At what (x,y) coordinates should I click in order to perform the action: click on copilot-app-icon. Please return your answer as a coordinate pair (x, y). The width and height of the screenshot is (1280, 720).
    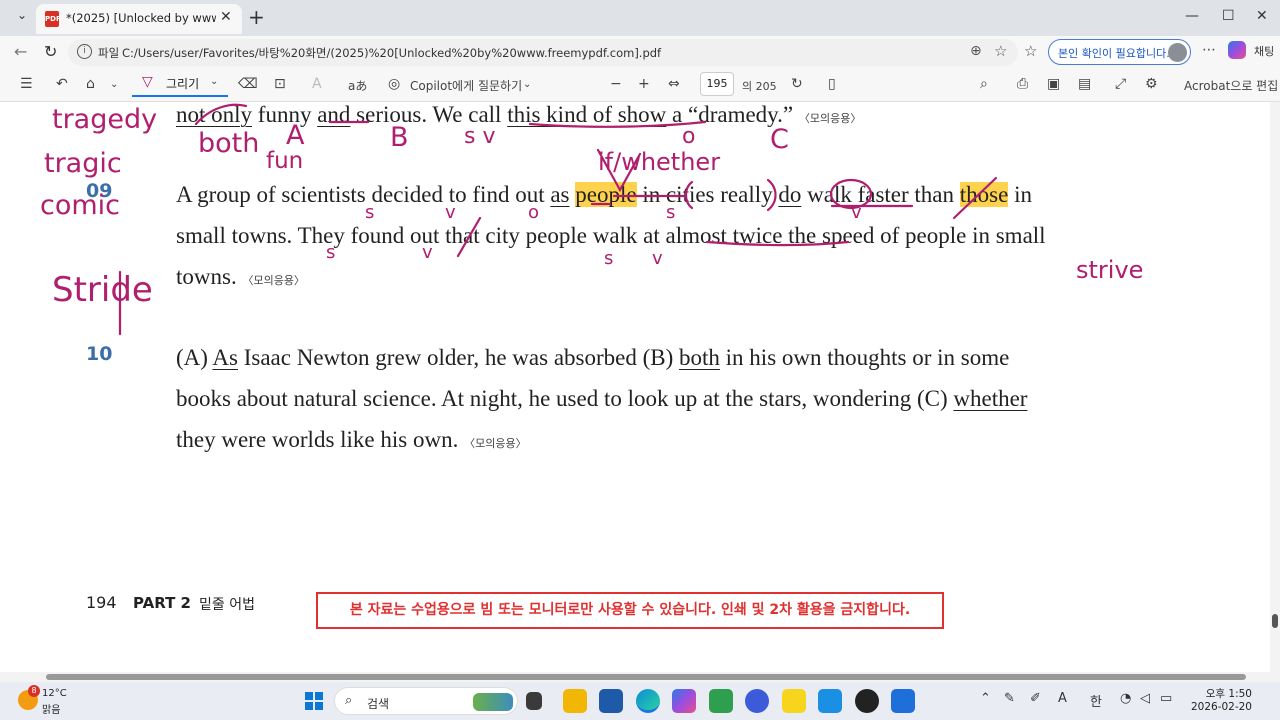
    Looking at the image, I should click on (684, 701).